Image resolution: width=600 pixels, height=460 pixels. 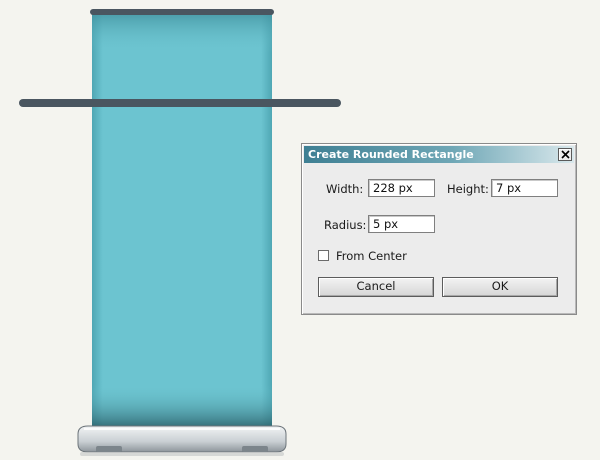 I want to click on close-icon, so click(x=565, y=154).